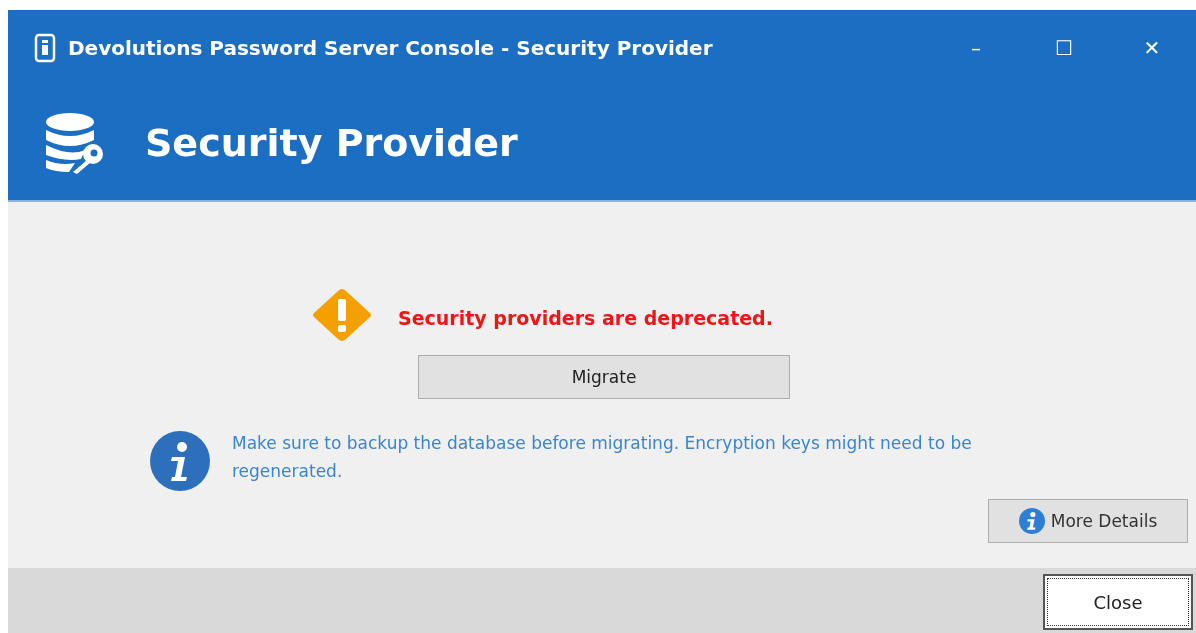  What do you see at coordinates (45, 47) in the screenshot?
I see `app-icon` at bounding box center [45, 47].